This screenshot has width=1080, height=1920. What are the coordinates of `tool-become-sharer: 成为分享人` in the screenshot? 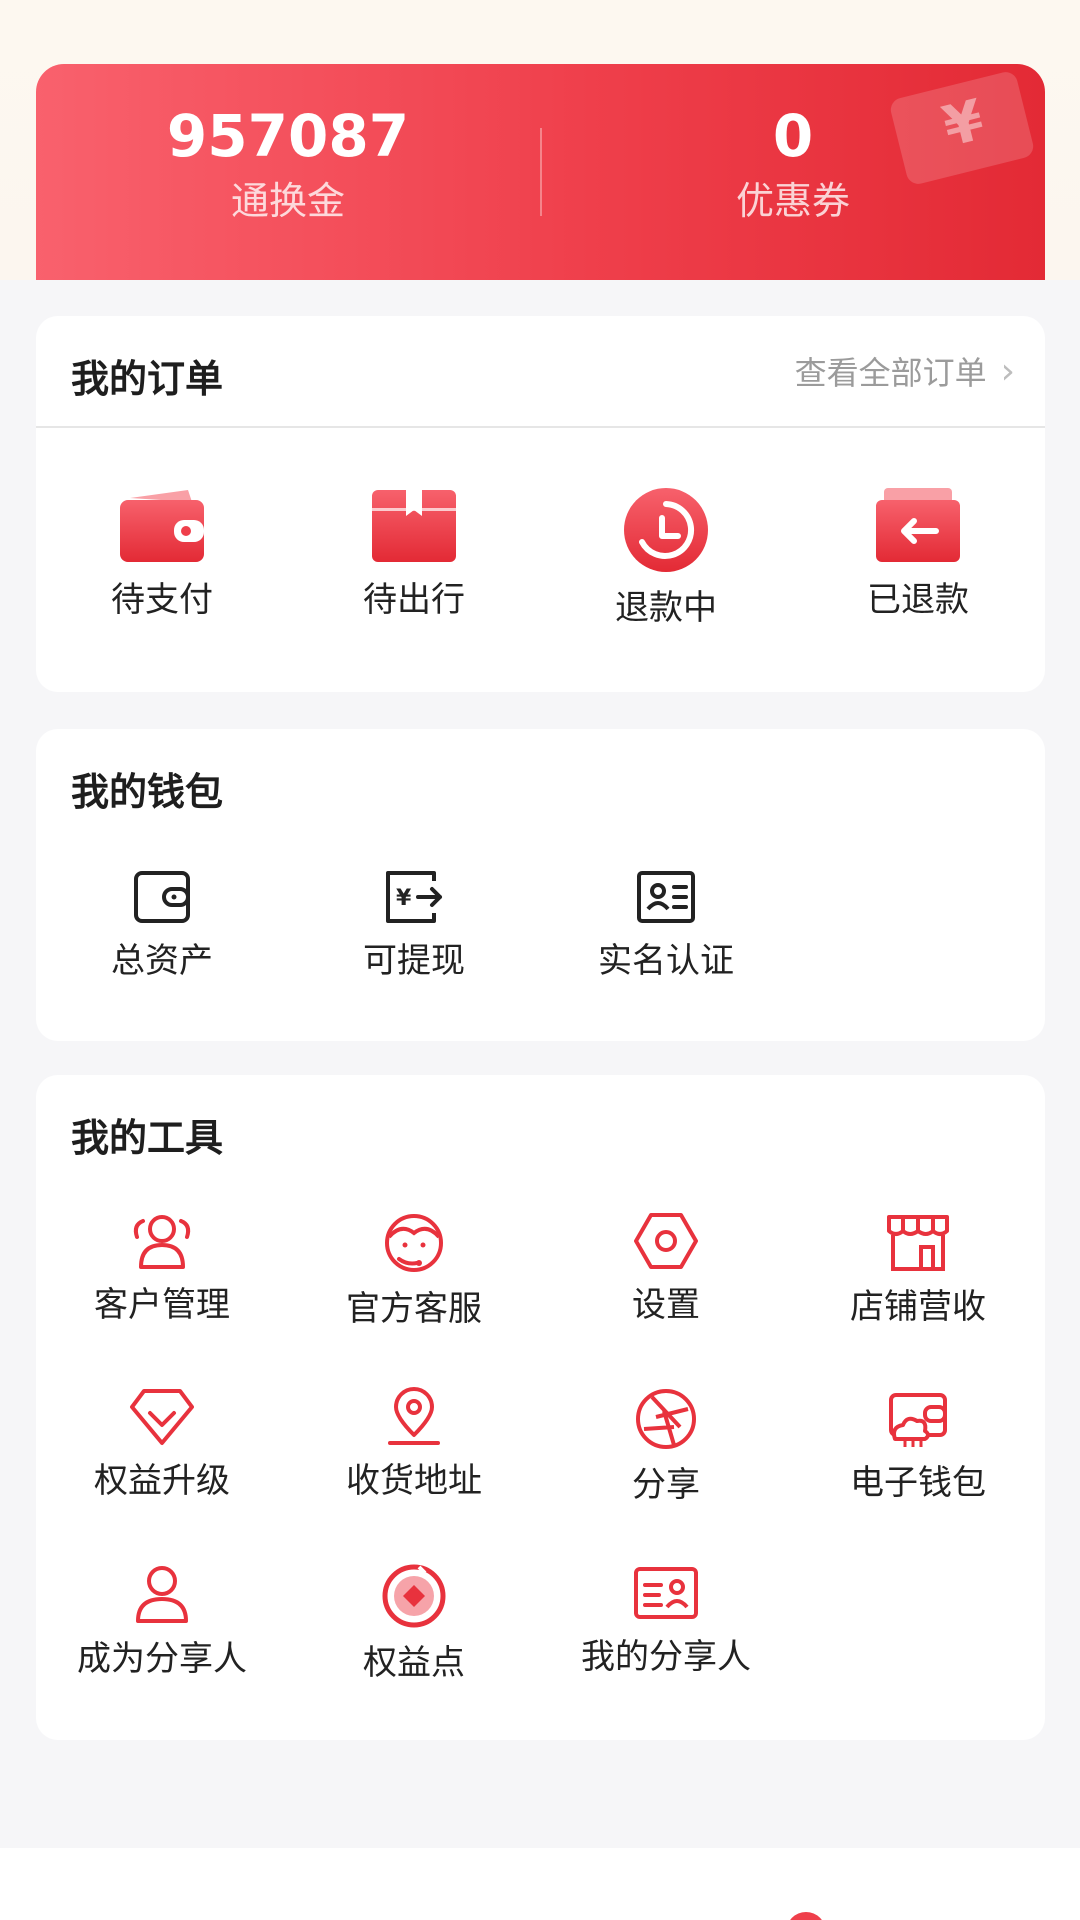 It's located at (162, 1621).